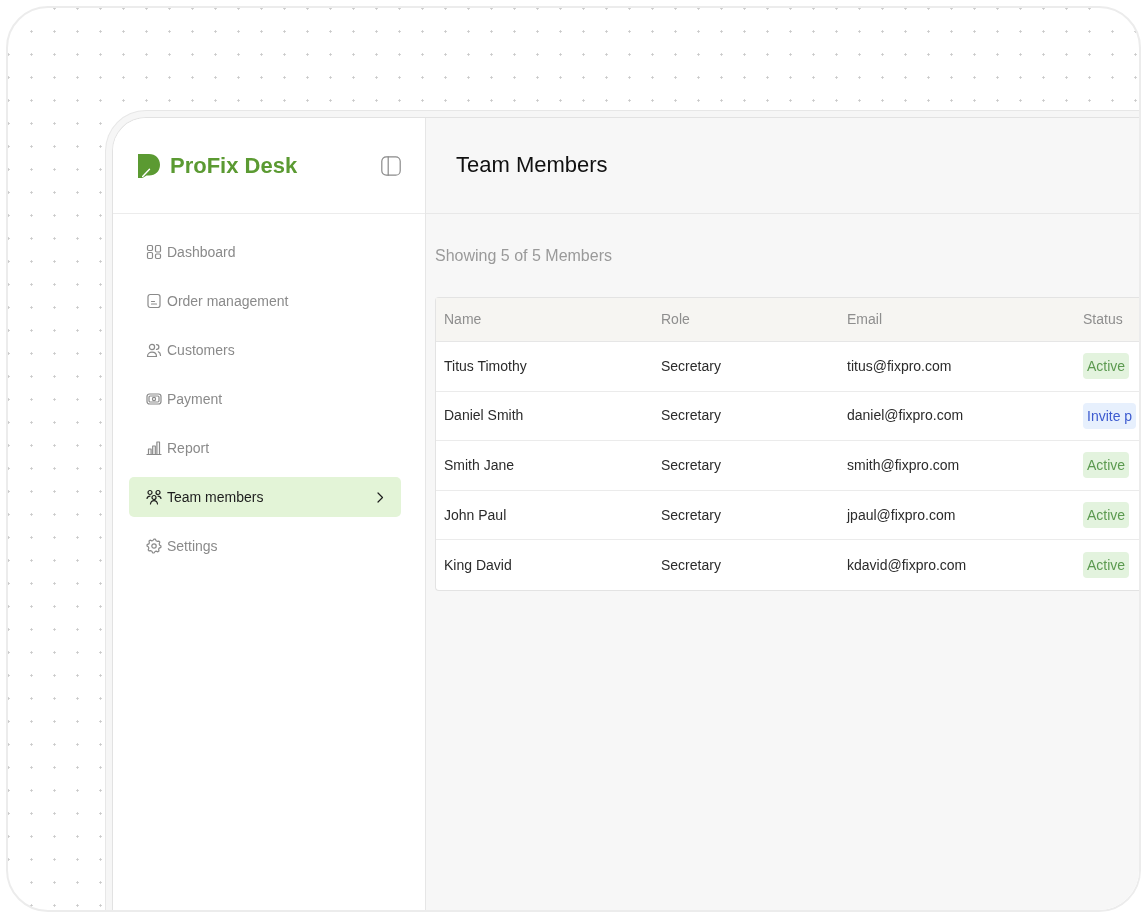 The width and height of the screenshot is (1147, 918). I want to click on nav-item: Dashboard, so click(265, 252).